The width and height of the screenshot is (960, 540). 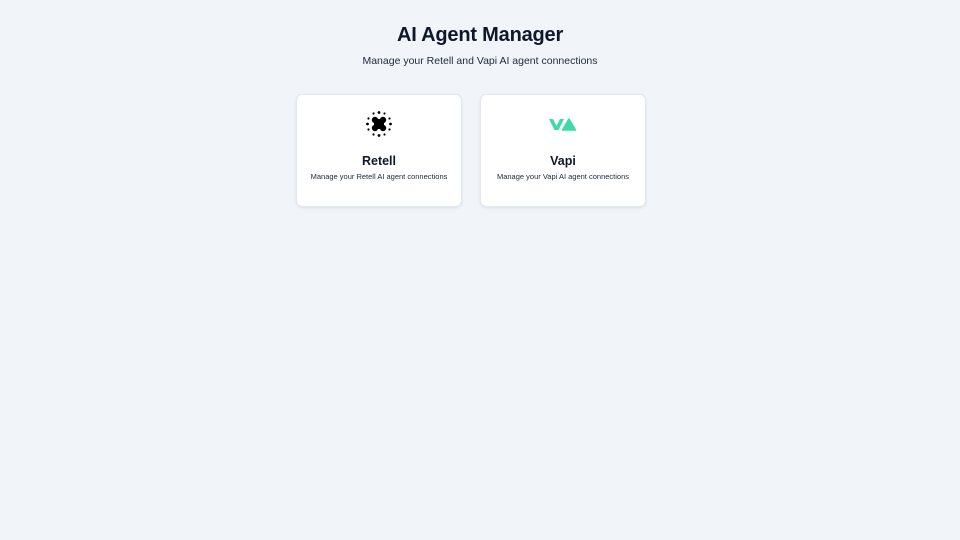 I want to click on retell-card-title: Retell, so click(x=379, y=161).